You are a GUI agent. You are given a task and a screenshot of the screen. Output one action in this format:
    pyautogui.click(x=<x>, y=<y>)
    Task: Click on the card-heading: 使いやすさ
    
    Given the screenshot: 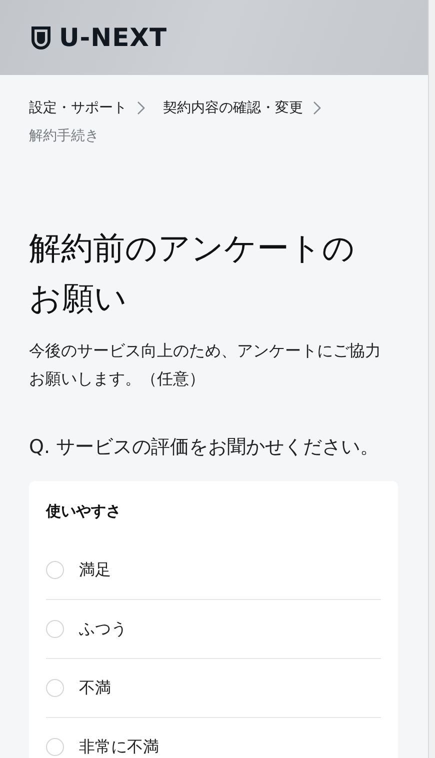 What is the action you would take?
    pyautogui.click(x=84, y=511)
    